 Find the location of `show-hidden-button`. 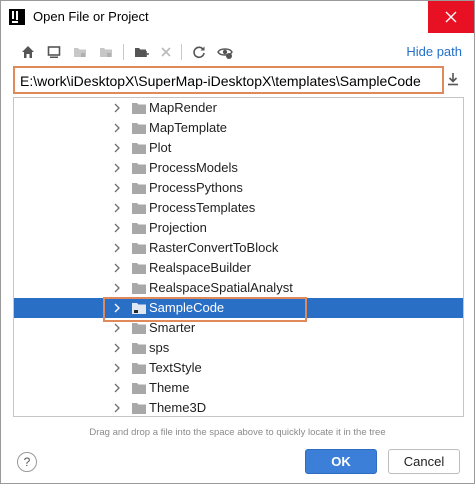

show-hidden-button is located at coordinates (225, 52).